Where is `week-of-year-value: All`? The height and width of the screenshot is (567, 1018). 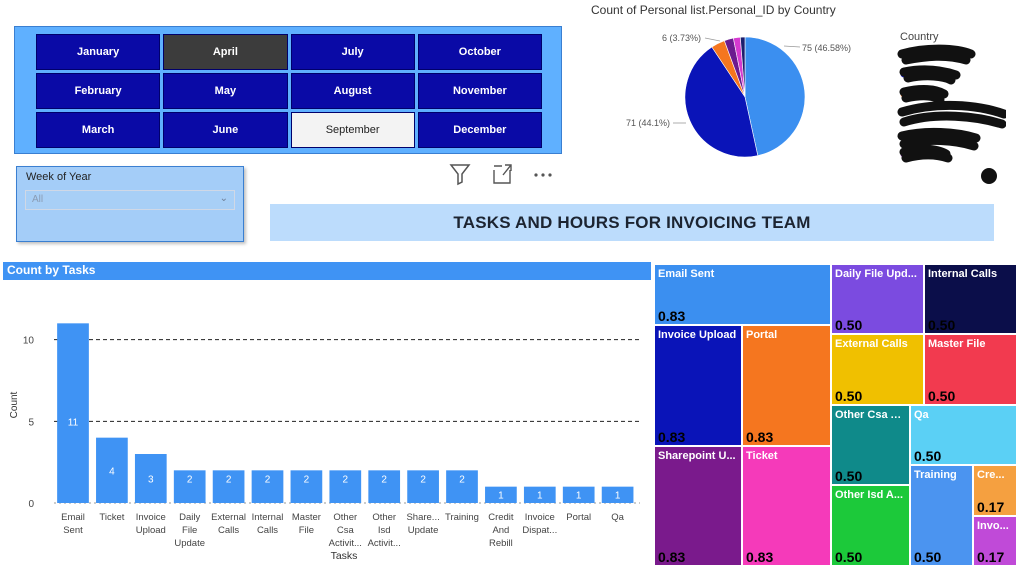
week-of-year-value: All is located at coordinates (38, 199).